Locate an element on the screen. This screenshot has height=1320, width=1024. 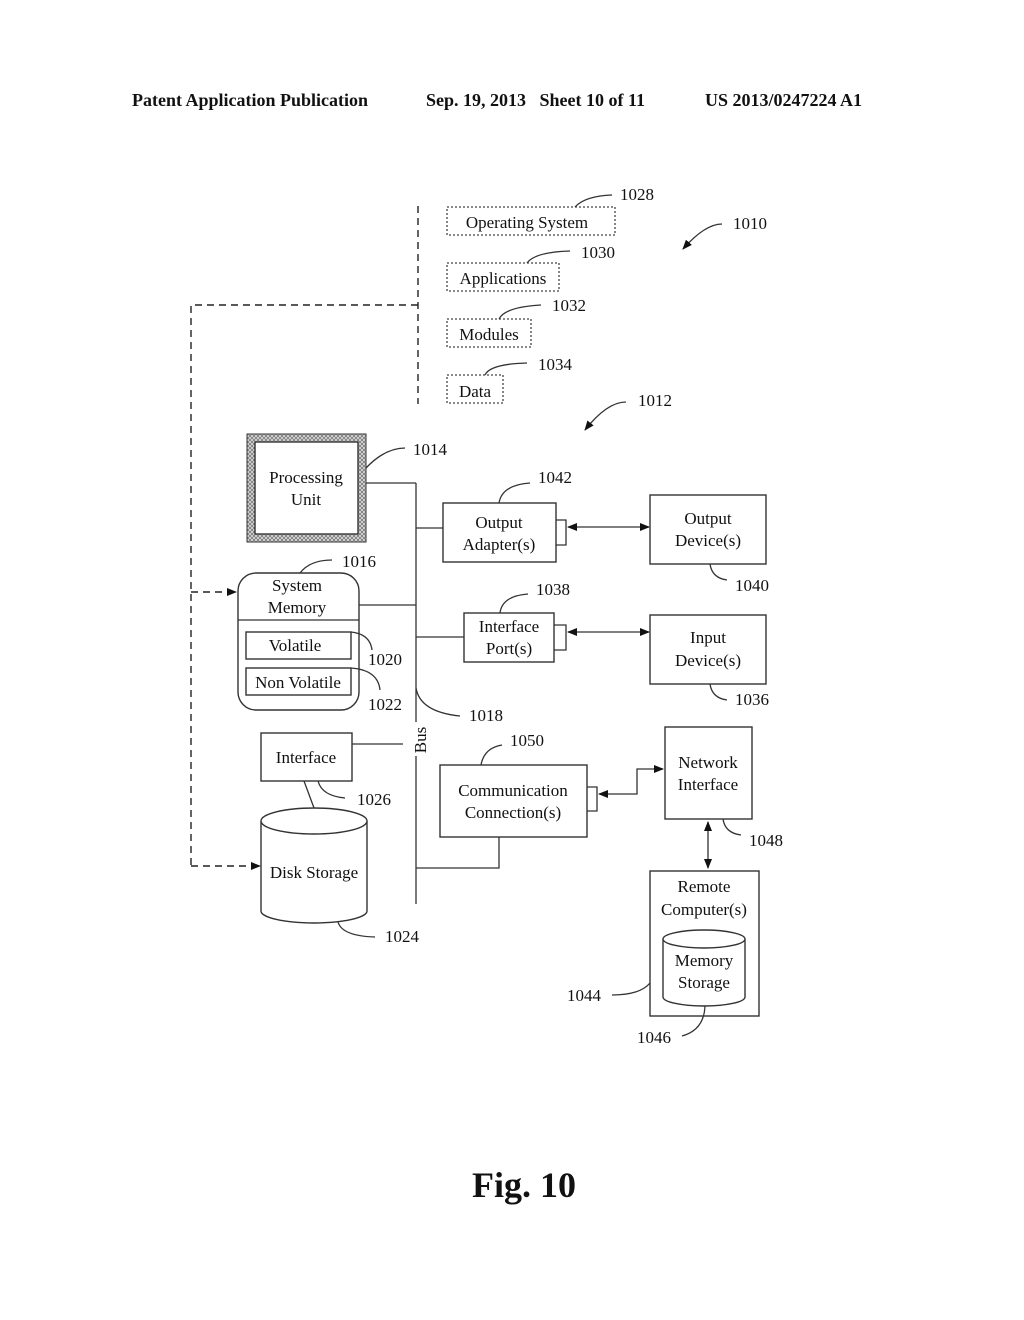
output-adapter-label-1: Output is located at coordinates (499, 522).